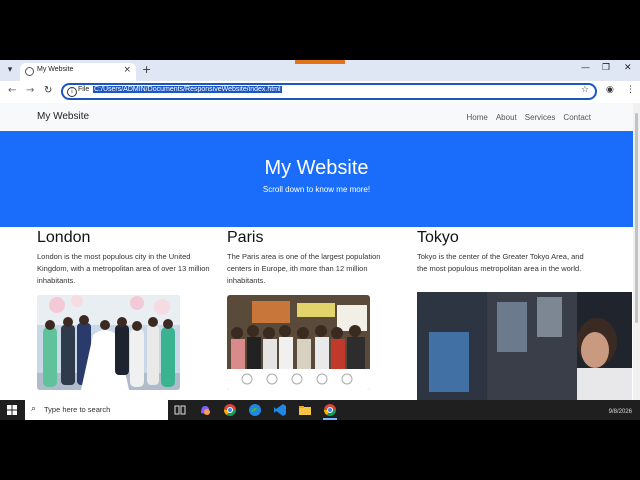  I want to click on info-icon: i, so click(72, 92).